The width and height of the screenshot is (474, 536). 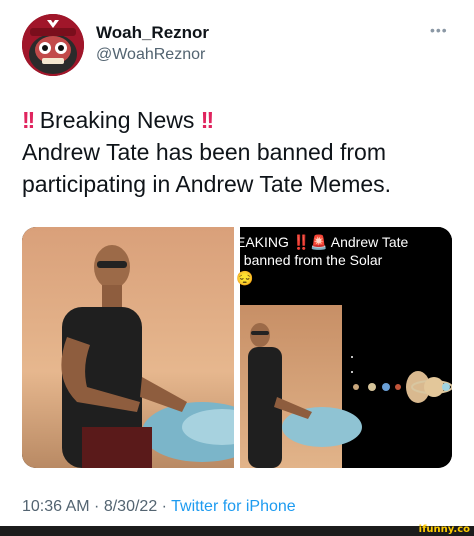 What do you see at coordinates (242, 120) in the screenshot?
I see `tweet-line-headline: !! Breaking News !!` at bounding box center [242, 120].